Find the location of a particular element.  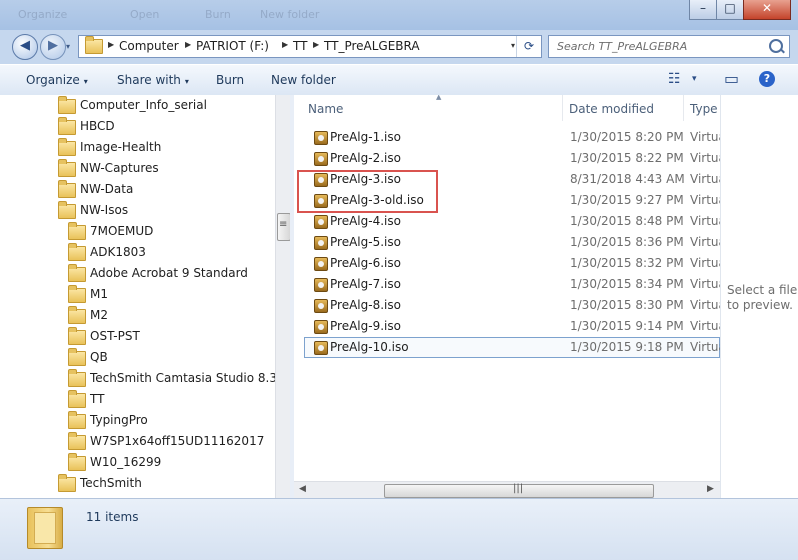

file-name: PreAlg-10.iso is located at coordinates (369, 347).